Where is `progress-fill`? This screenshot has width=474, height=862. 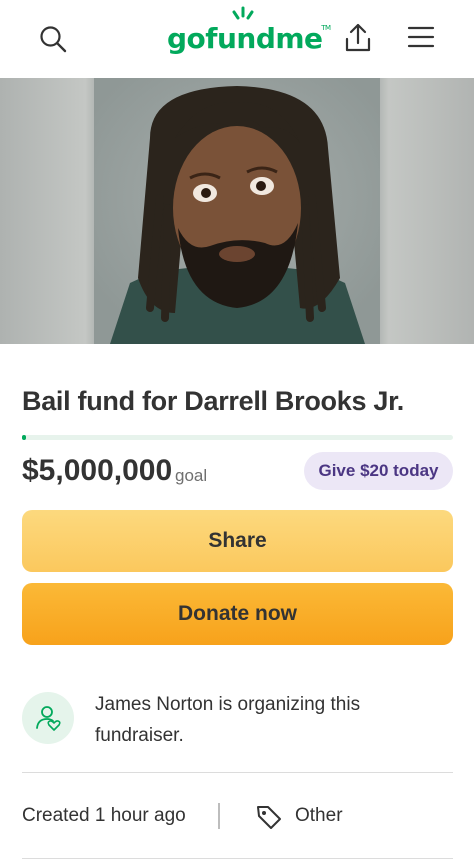 progress-fill is located at coordinates (24, 437).